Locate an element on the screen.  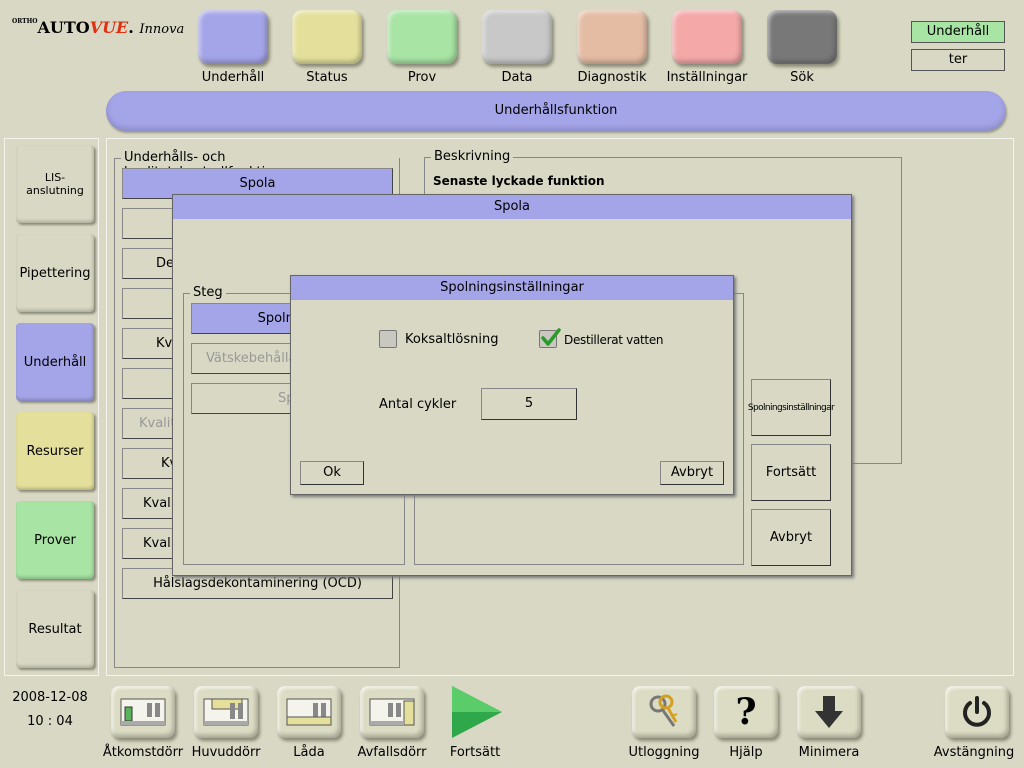
nav-data-label: Data is located at coordinates (517, 77).